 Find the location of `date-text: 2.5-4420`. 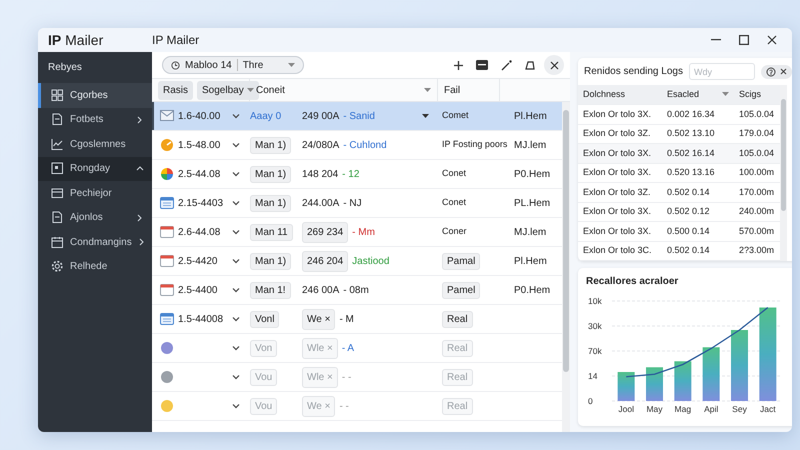

date-text: 2.5-4420 is located at coordinates (198, 261).